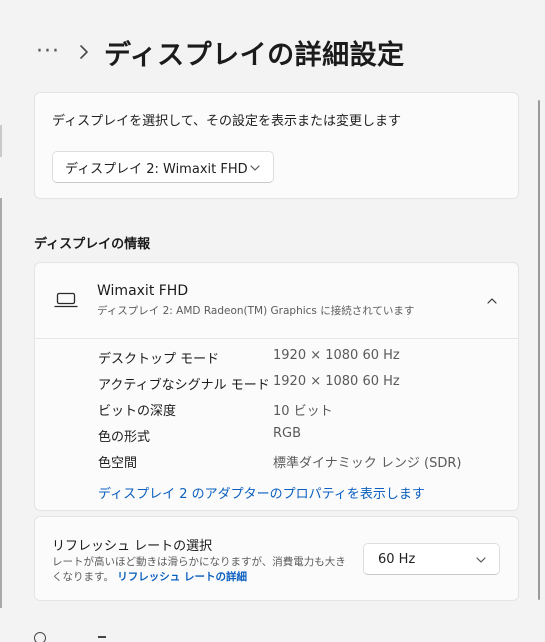 The image size is (545, 642). I want to click on page-title: ディスプレイの詳細設定, so click(254, 55).